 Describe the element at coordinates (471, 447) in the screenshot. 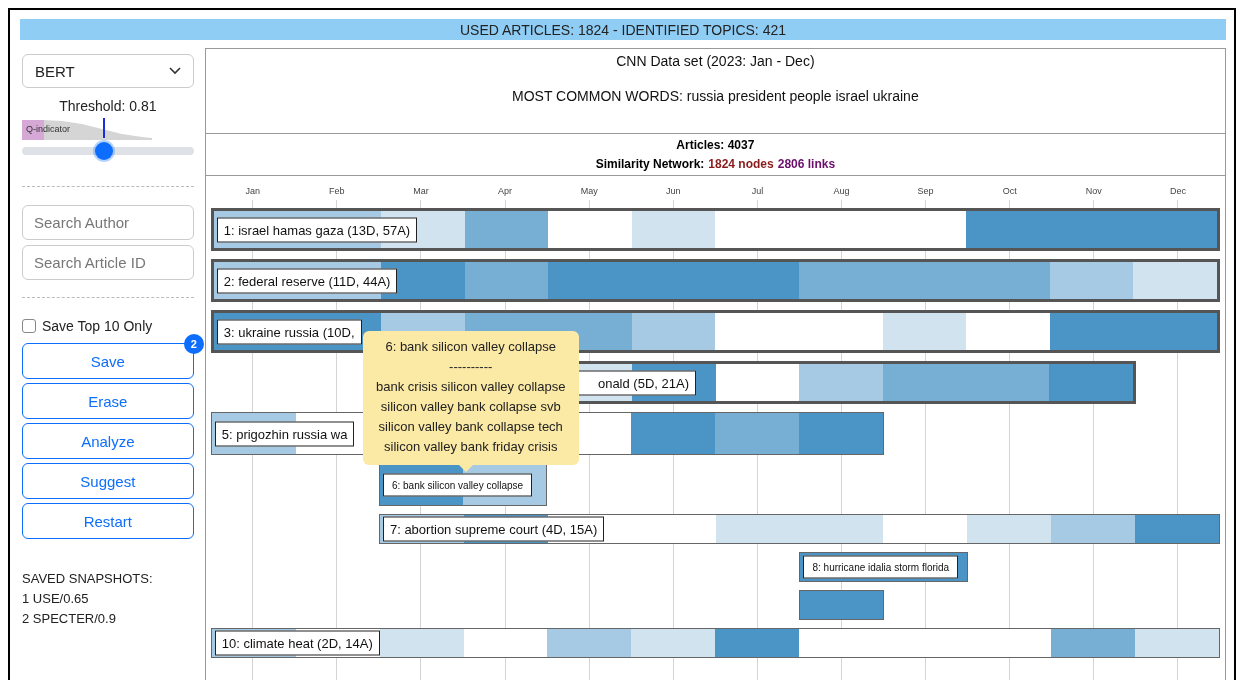

I see `tooltip-line: silicon valley bank friday crisis` at that location.